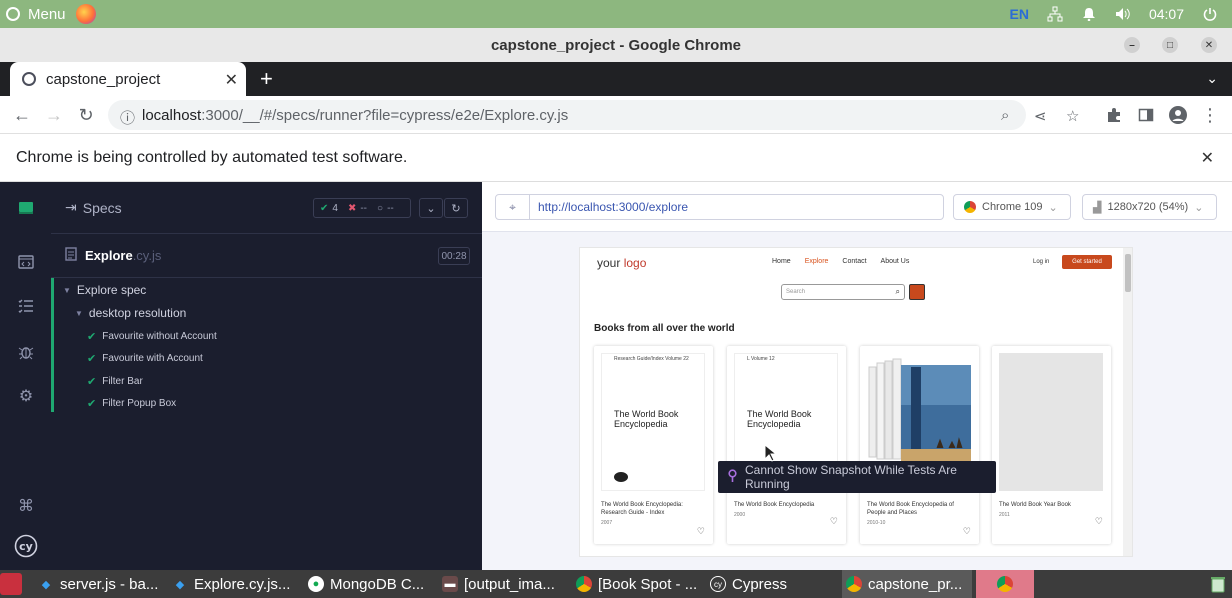 The image size is (1232, 598). Describe the element at coordinates (1114, 14) in the screenshot. I see `system-tray: EN 04:07` at that location.